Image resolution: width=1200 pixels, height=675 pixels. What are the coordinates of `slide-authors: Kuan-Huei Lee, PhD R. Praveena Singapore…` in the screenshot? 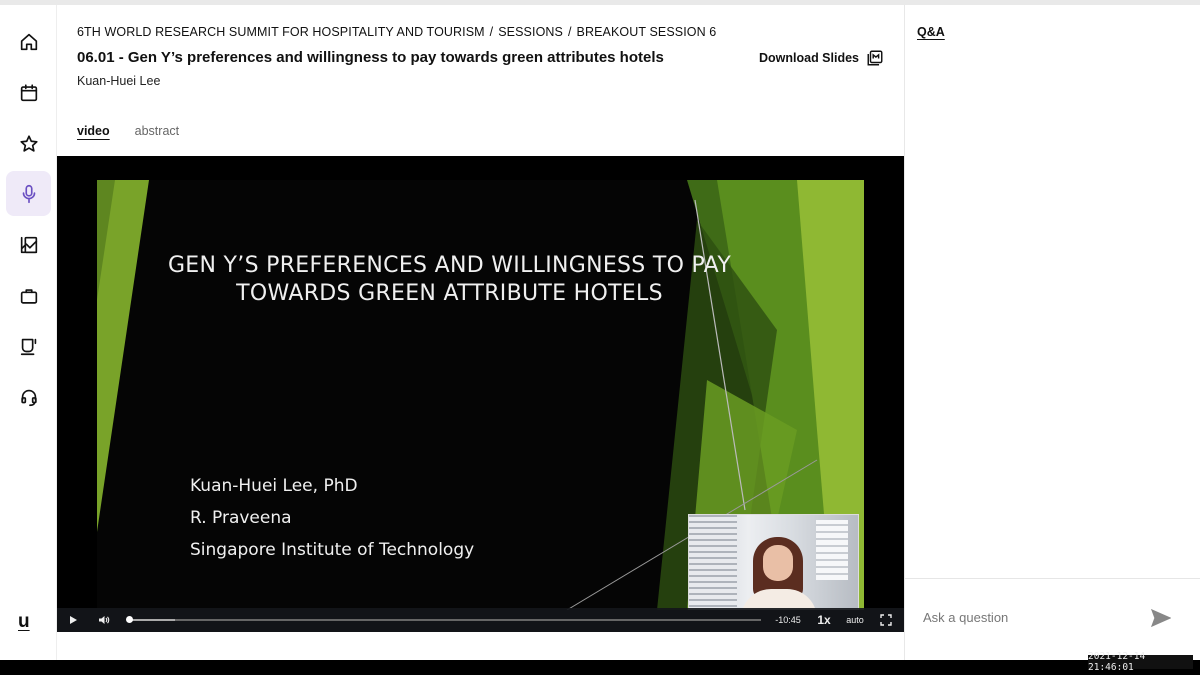 It's located at (332, 518).